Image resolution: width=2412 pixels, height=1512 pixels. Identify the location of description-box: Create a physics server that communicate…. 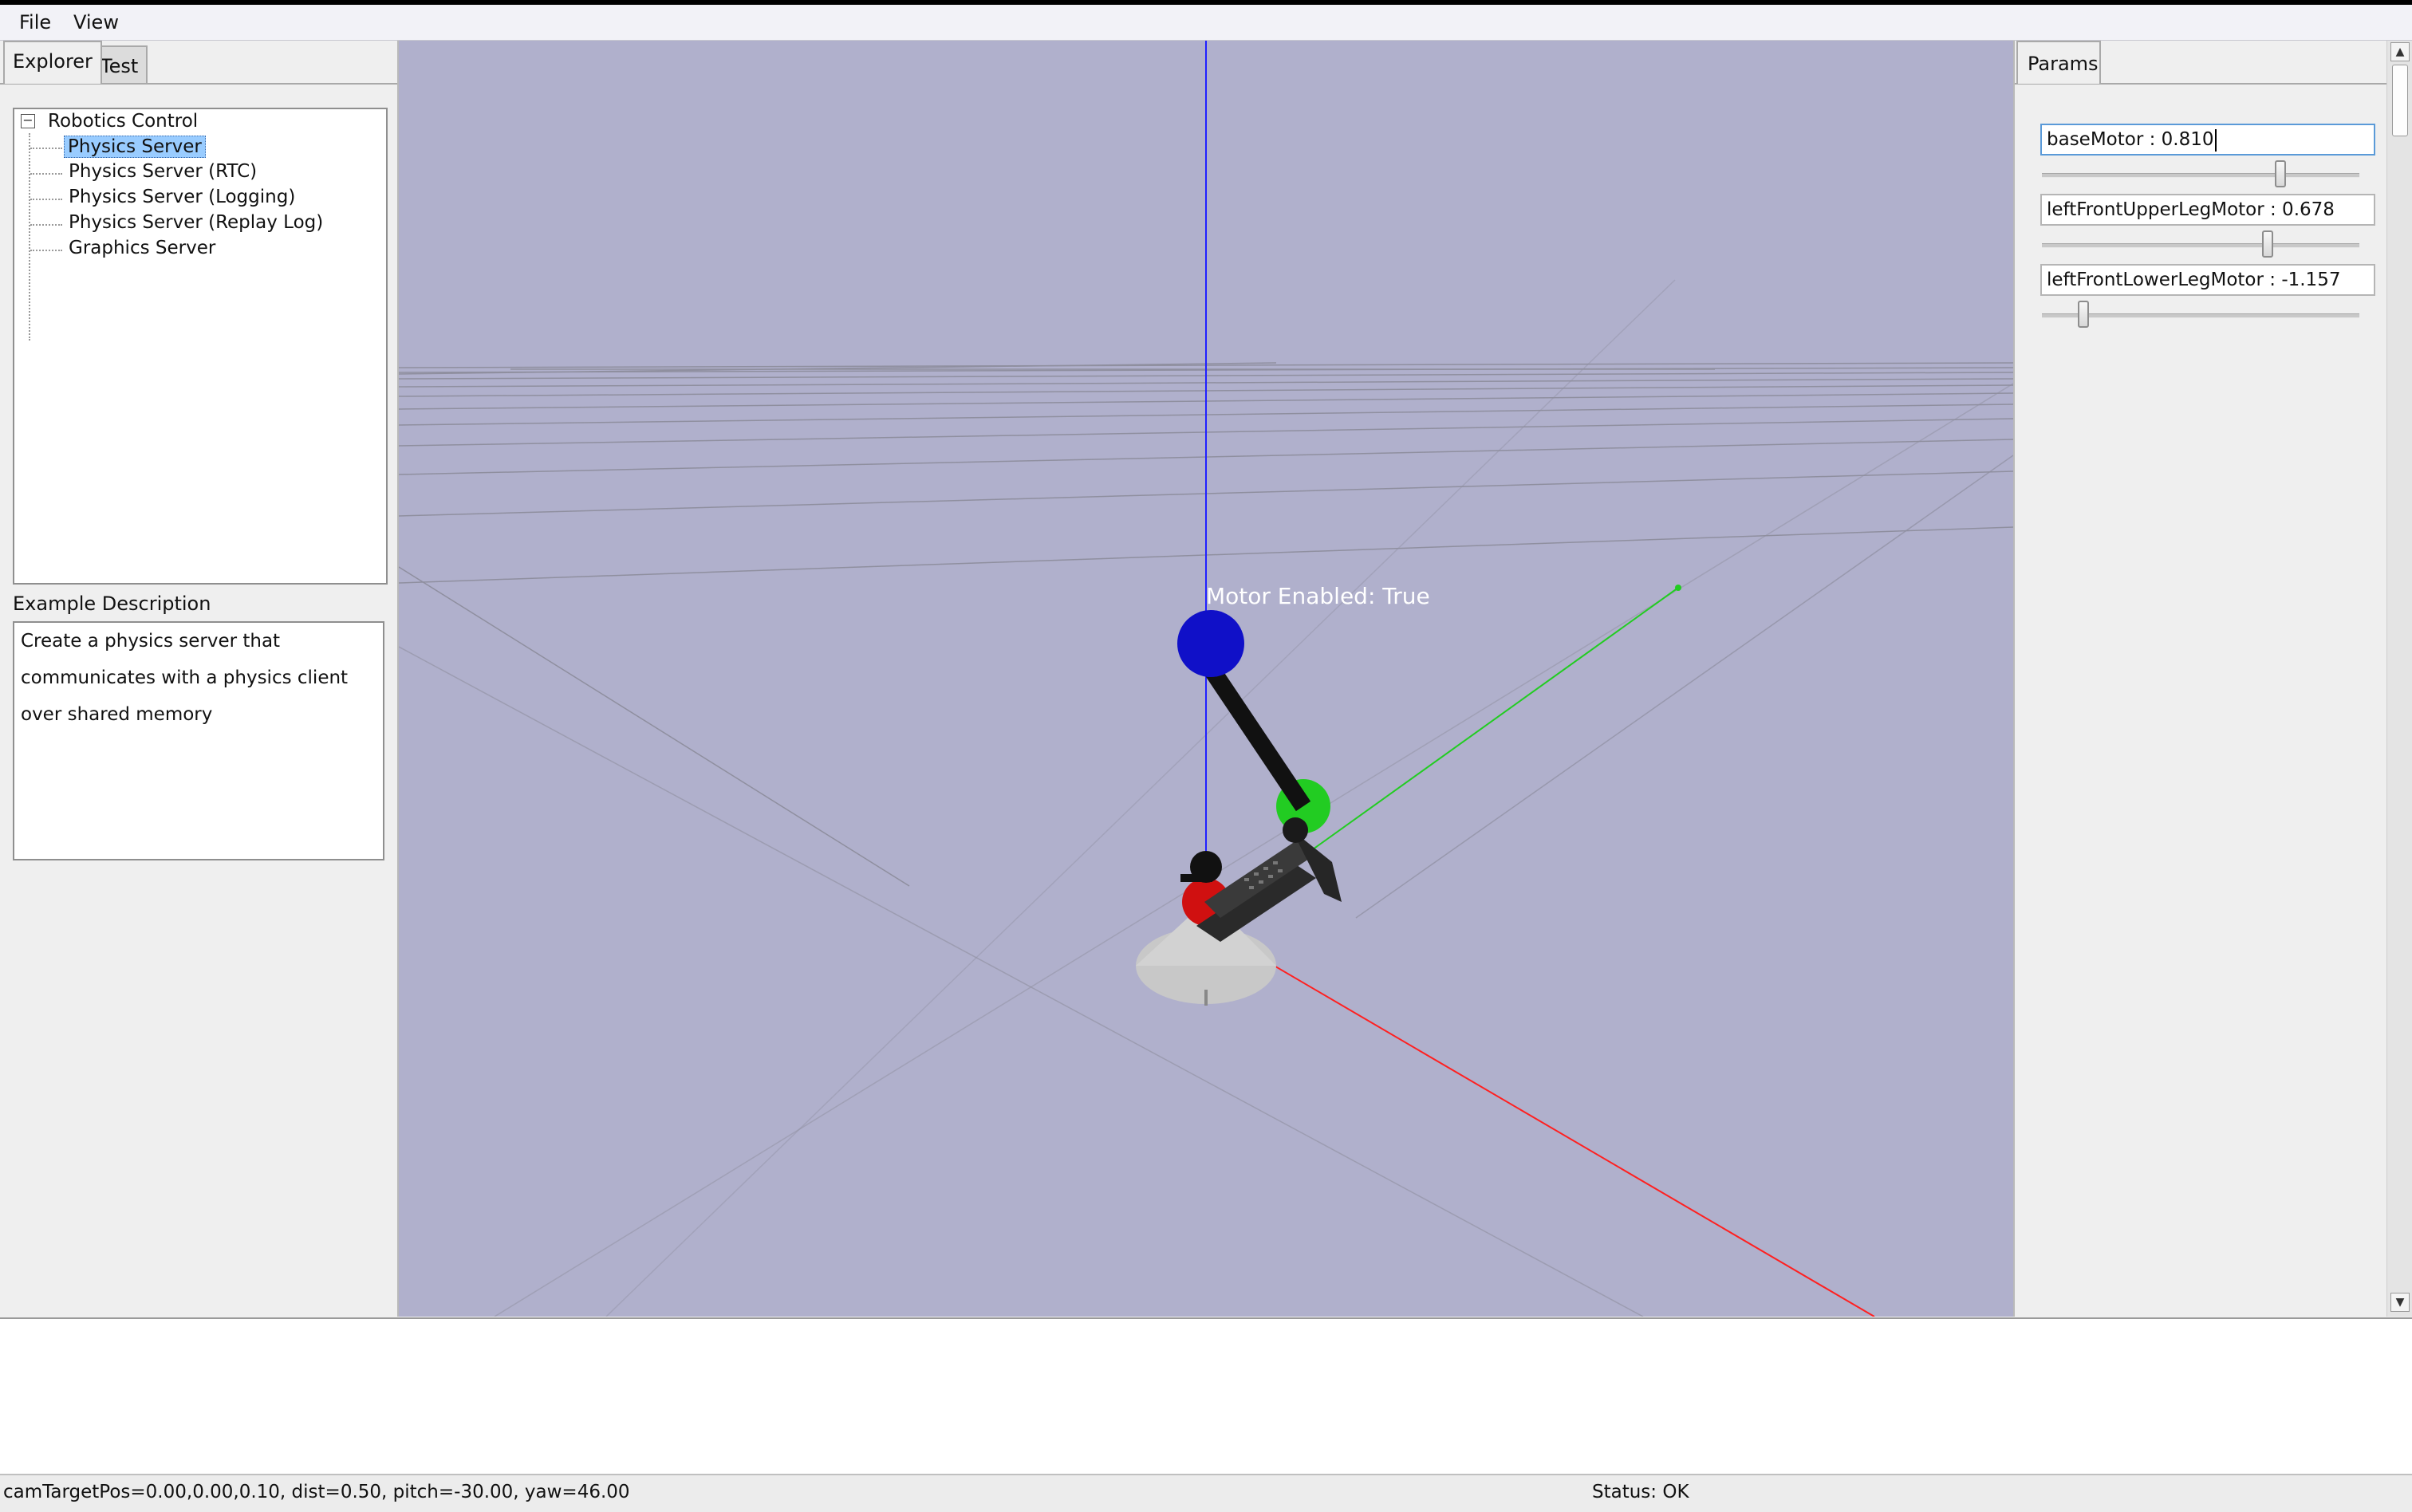
(199, 740).